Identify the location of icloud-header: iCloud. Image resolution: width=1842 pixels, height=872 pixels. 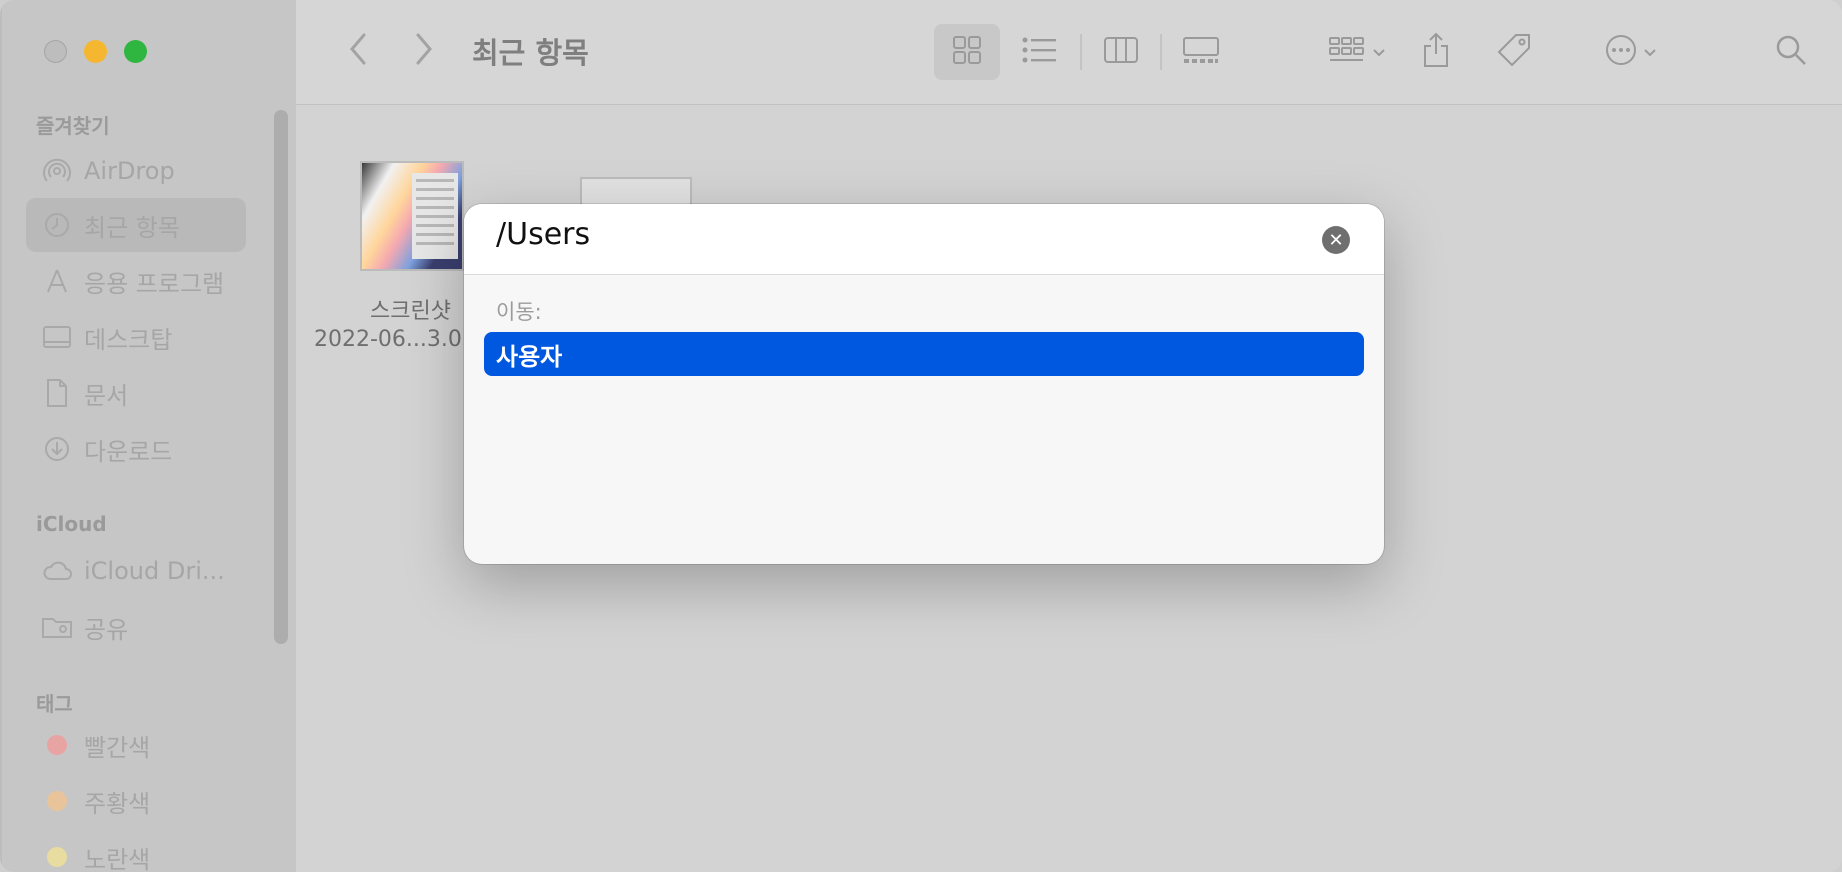
(71, 524).